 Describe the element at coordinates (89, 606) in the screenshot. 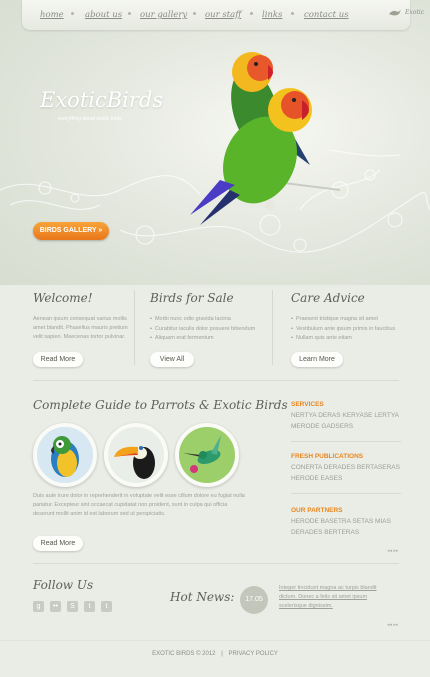

I see `twitter-icon: t` at that location.